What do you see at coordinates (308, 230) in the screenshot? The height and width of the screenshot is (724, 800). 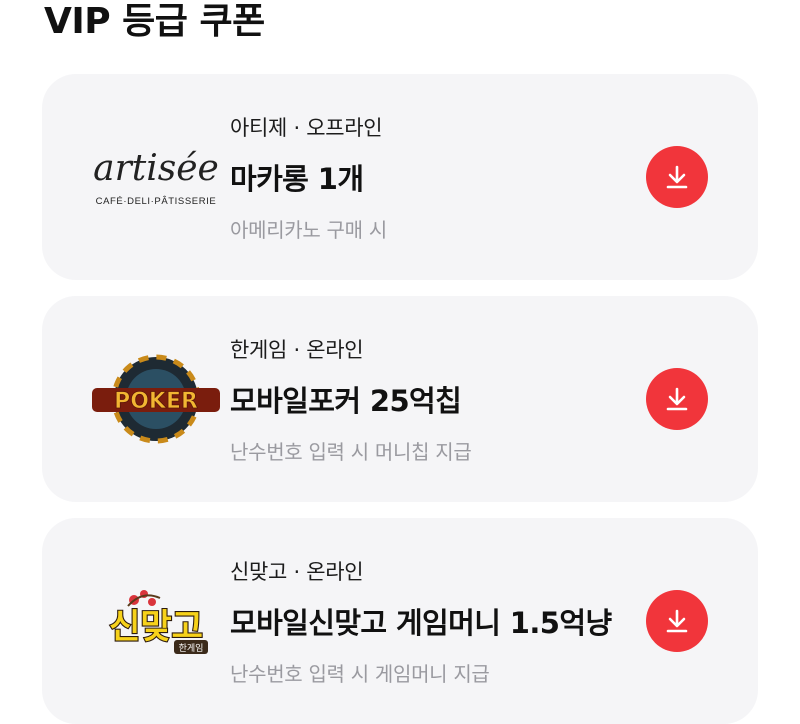 I see `coupon-condition: 아메리카노 구매 시` at bounding box center [308, 230].